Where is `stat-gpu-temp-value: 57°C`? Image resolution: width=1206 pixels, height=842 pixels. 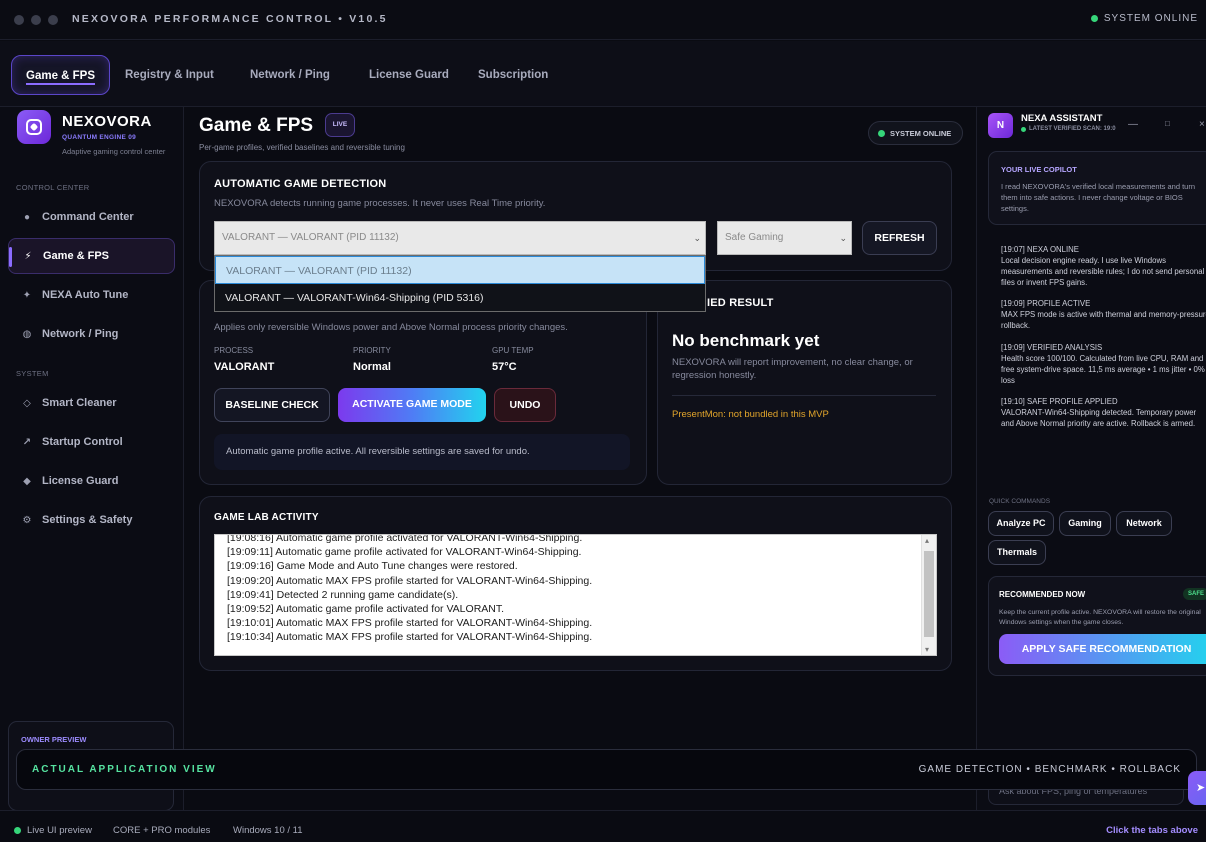
stat-gpu-temp-value: 57°C is located at coordinates (504, 367).